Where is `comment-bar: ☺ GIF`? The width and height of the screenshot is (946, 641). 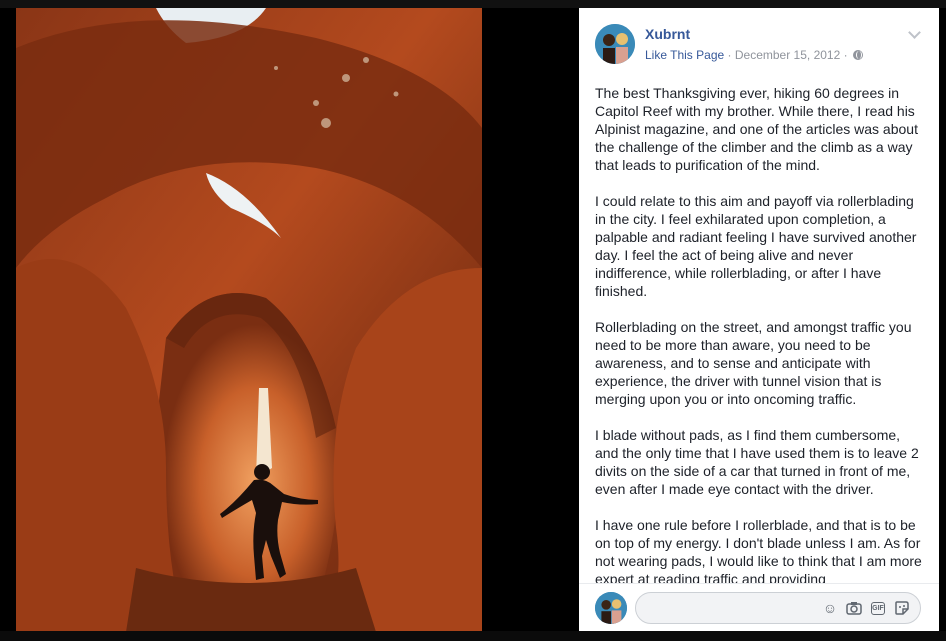 comment-bar: ☺ GIF is located at coordinates (759, 608).